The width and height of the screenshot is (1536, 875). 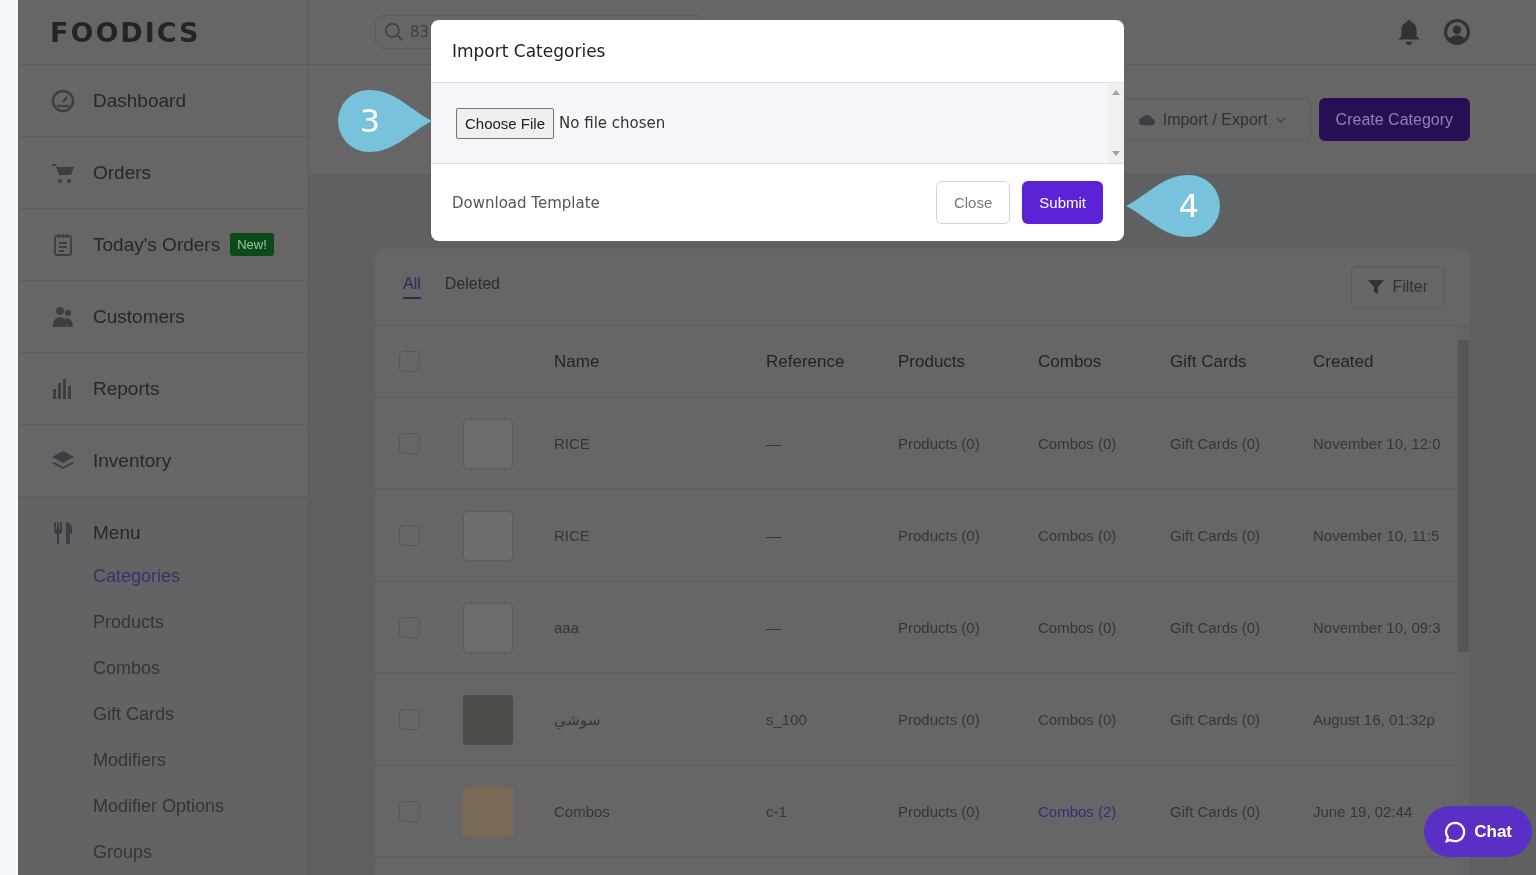 I want to click on dialog-title: Import Categories, so click(x=529, y=51).